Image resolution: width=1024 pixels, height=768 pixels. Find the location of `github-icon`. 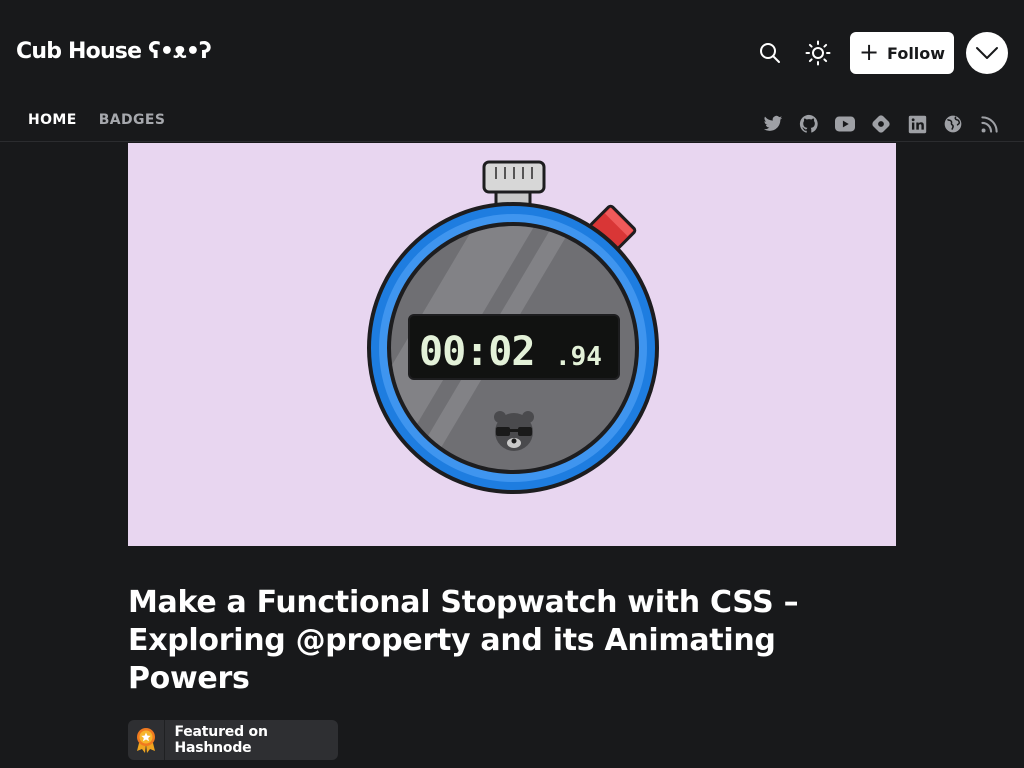

github-icon is located at coordinates (808, 123).